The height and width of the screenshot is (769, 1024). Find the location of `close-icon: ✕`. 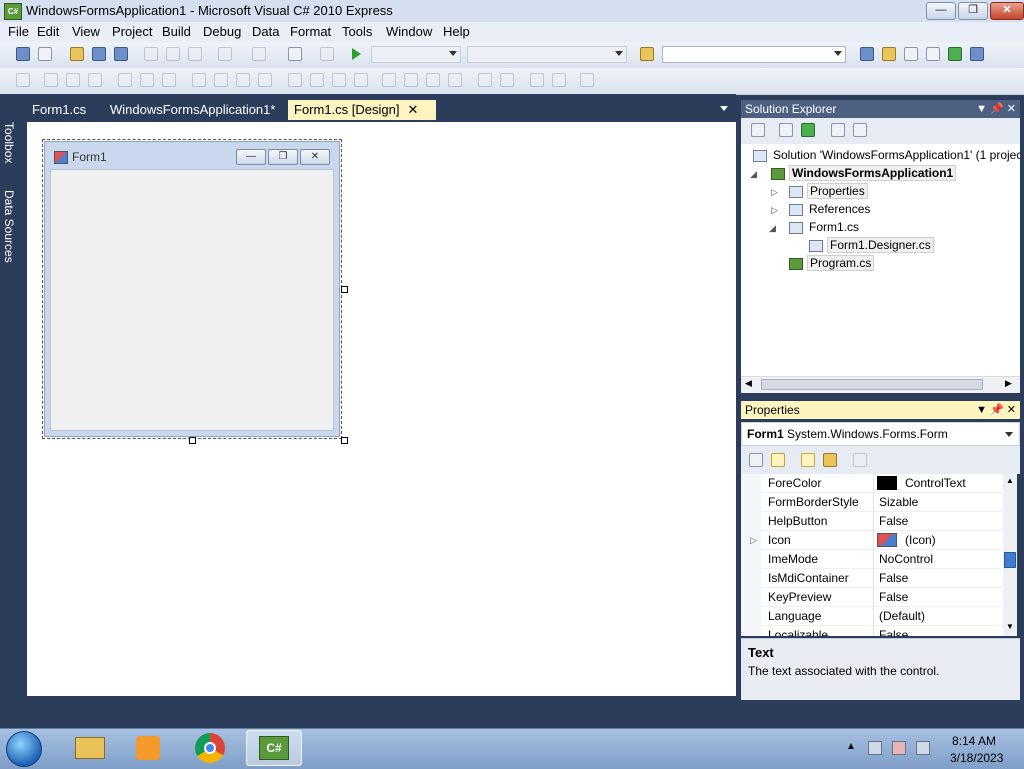

close-icon: ✕ is located at coordinates (1011, 109).